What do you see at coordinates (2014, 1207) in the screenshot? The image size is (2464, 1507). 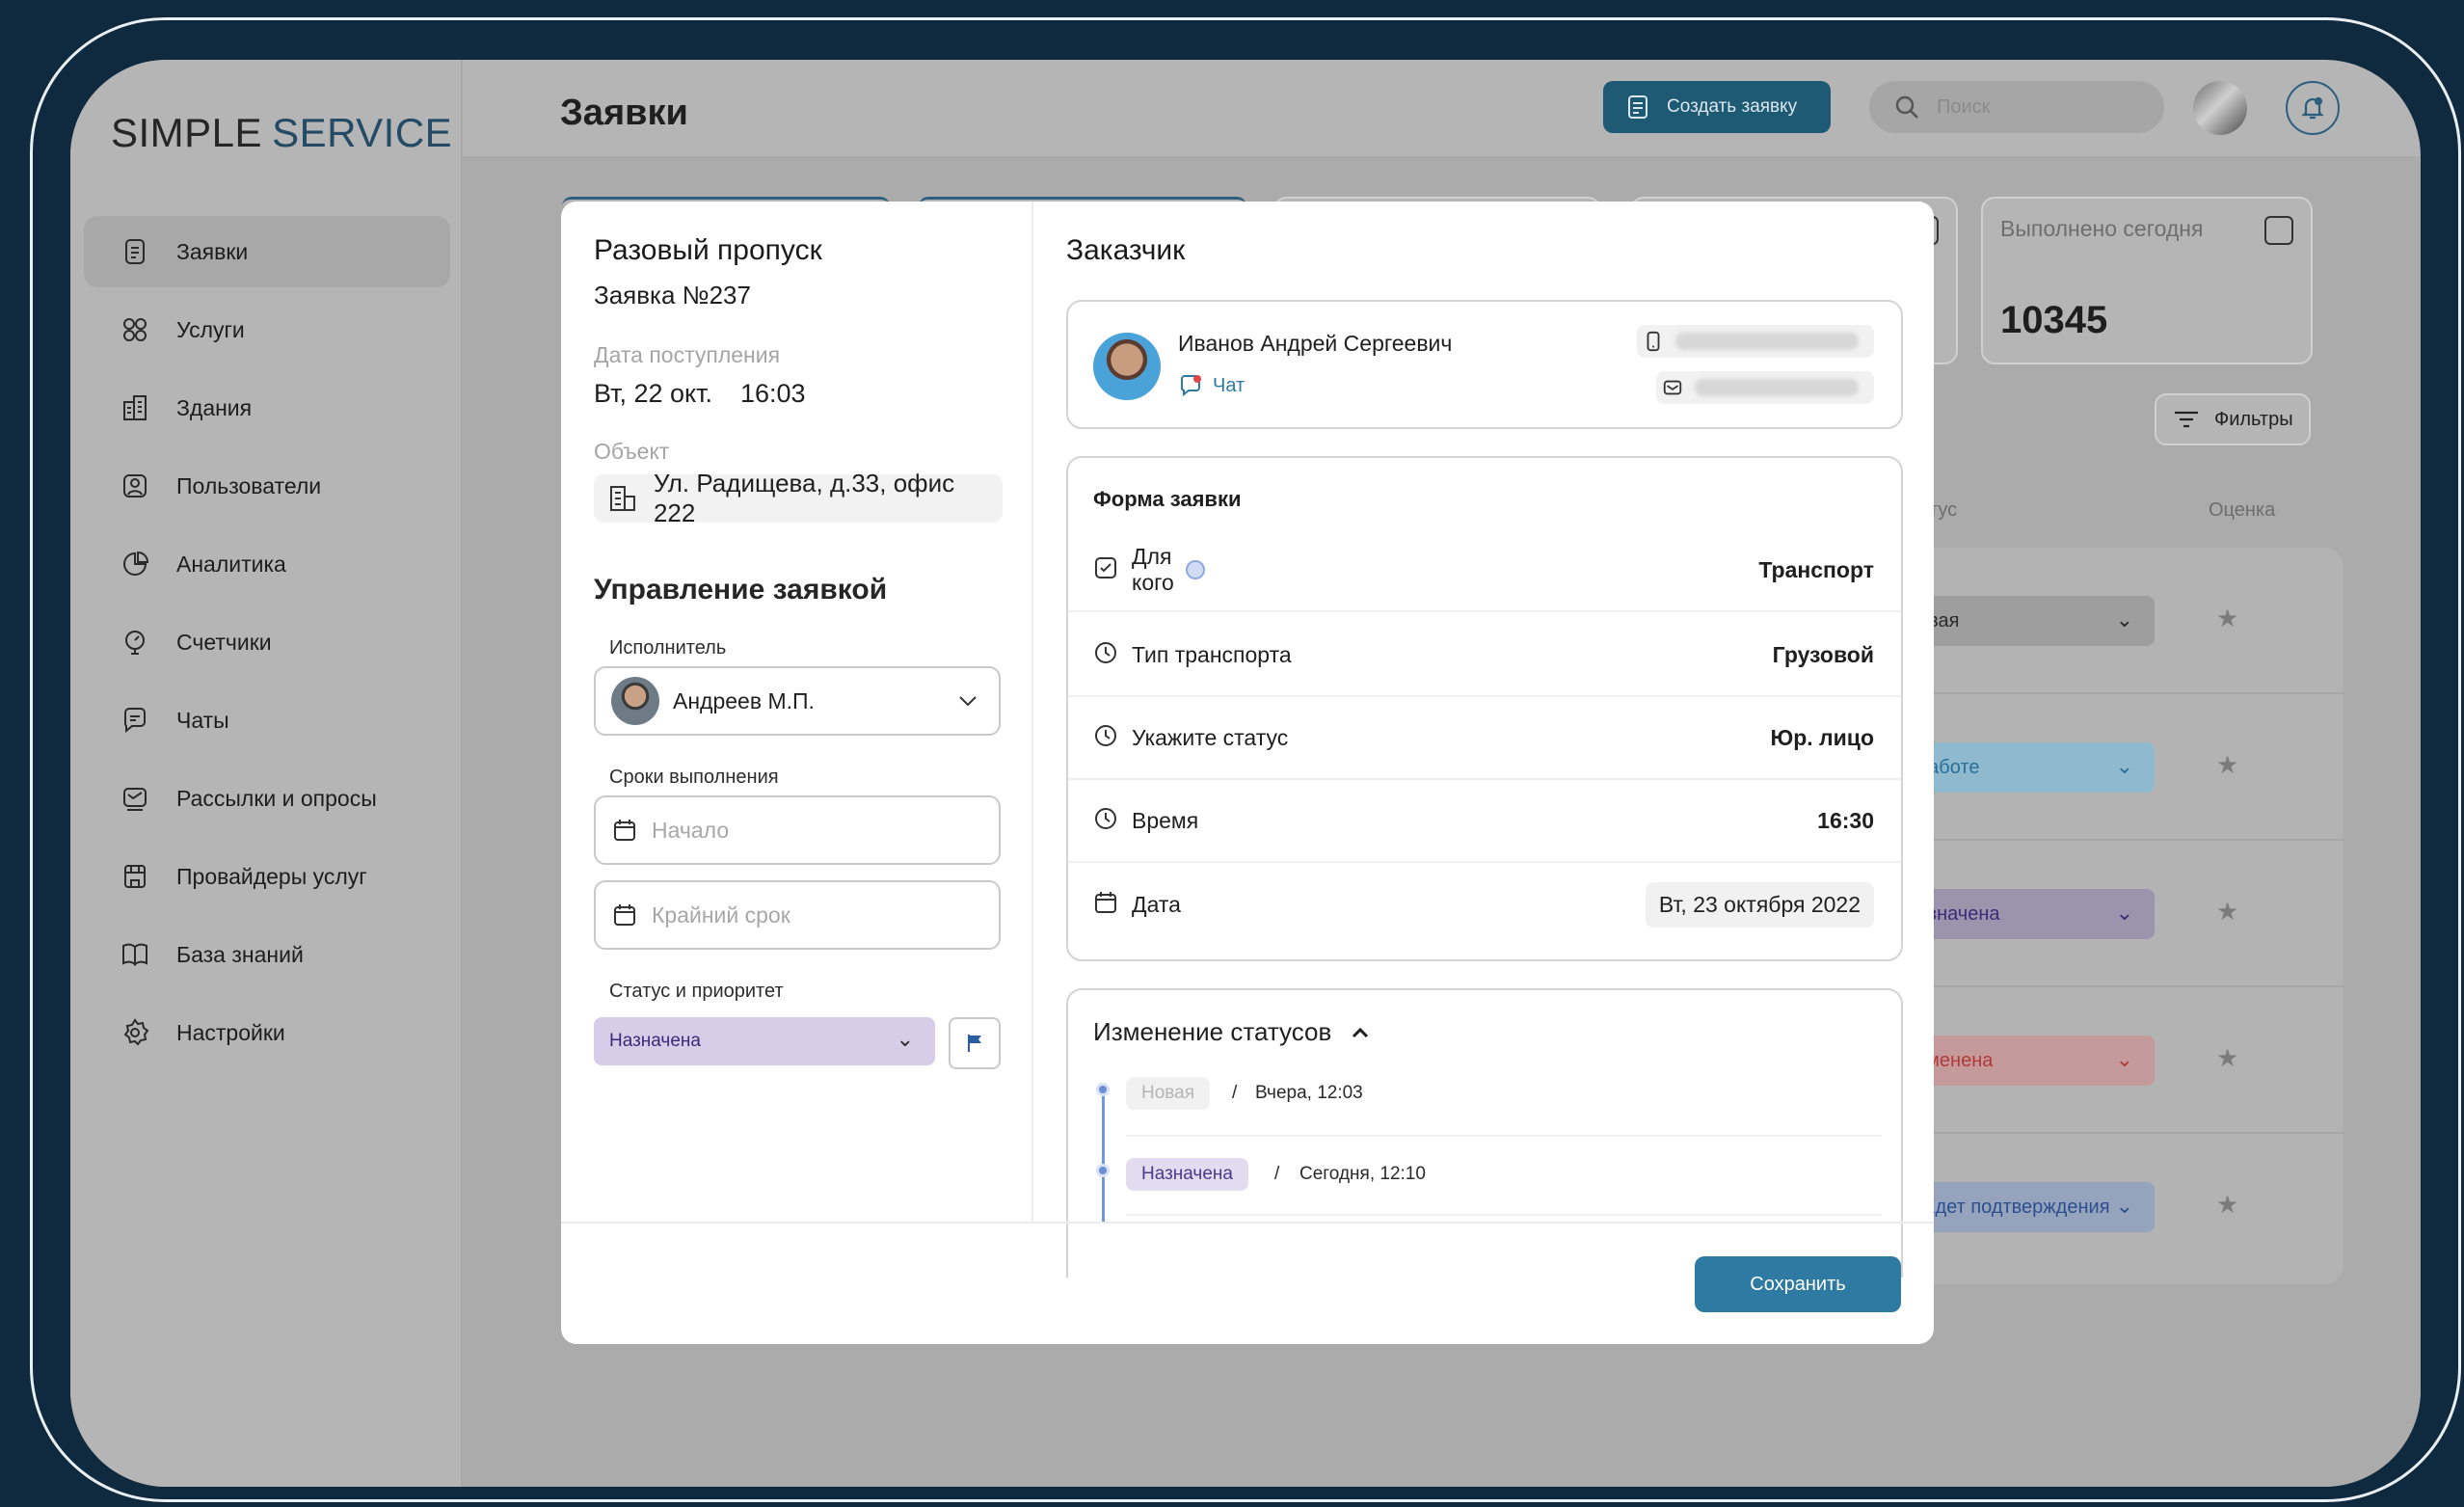 I see `status-text: Ждет подтверждения` at bounding box center [2014, 1207].